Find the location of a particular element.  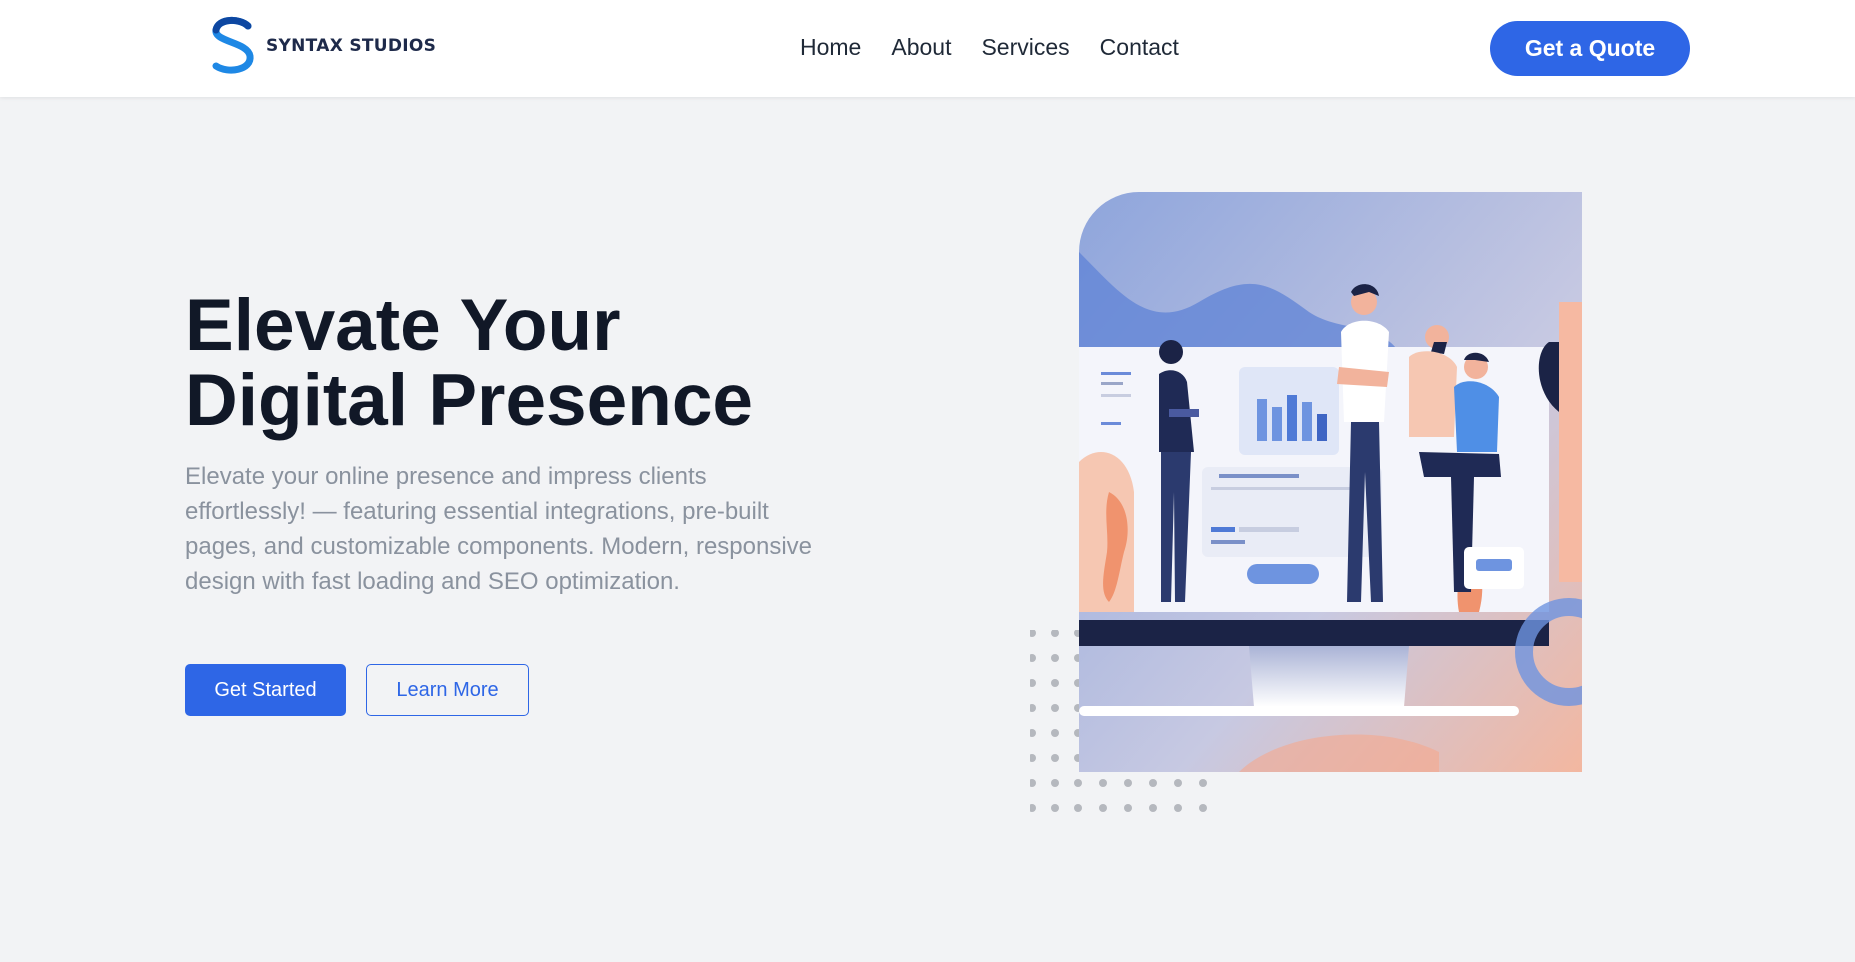

nav-home: Home is located at coordinates (830, 47).